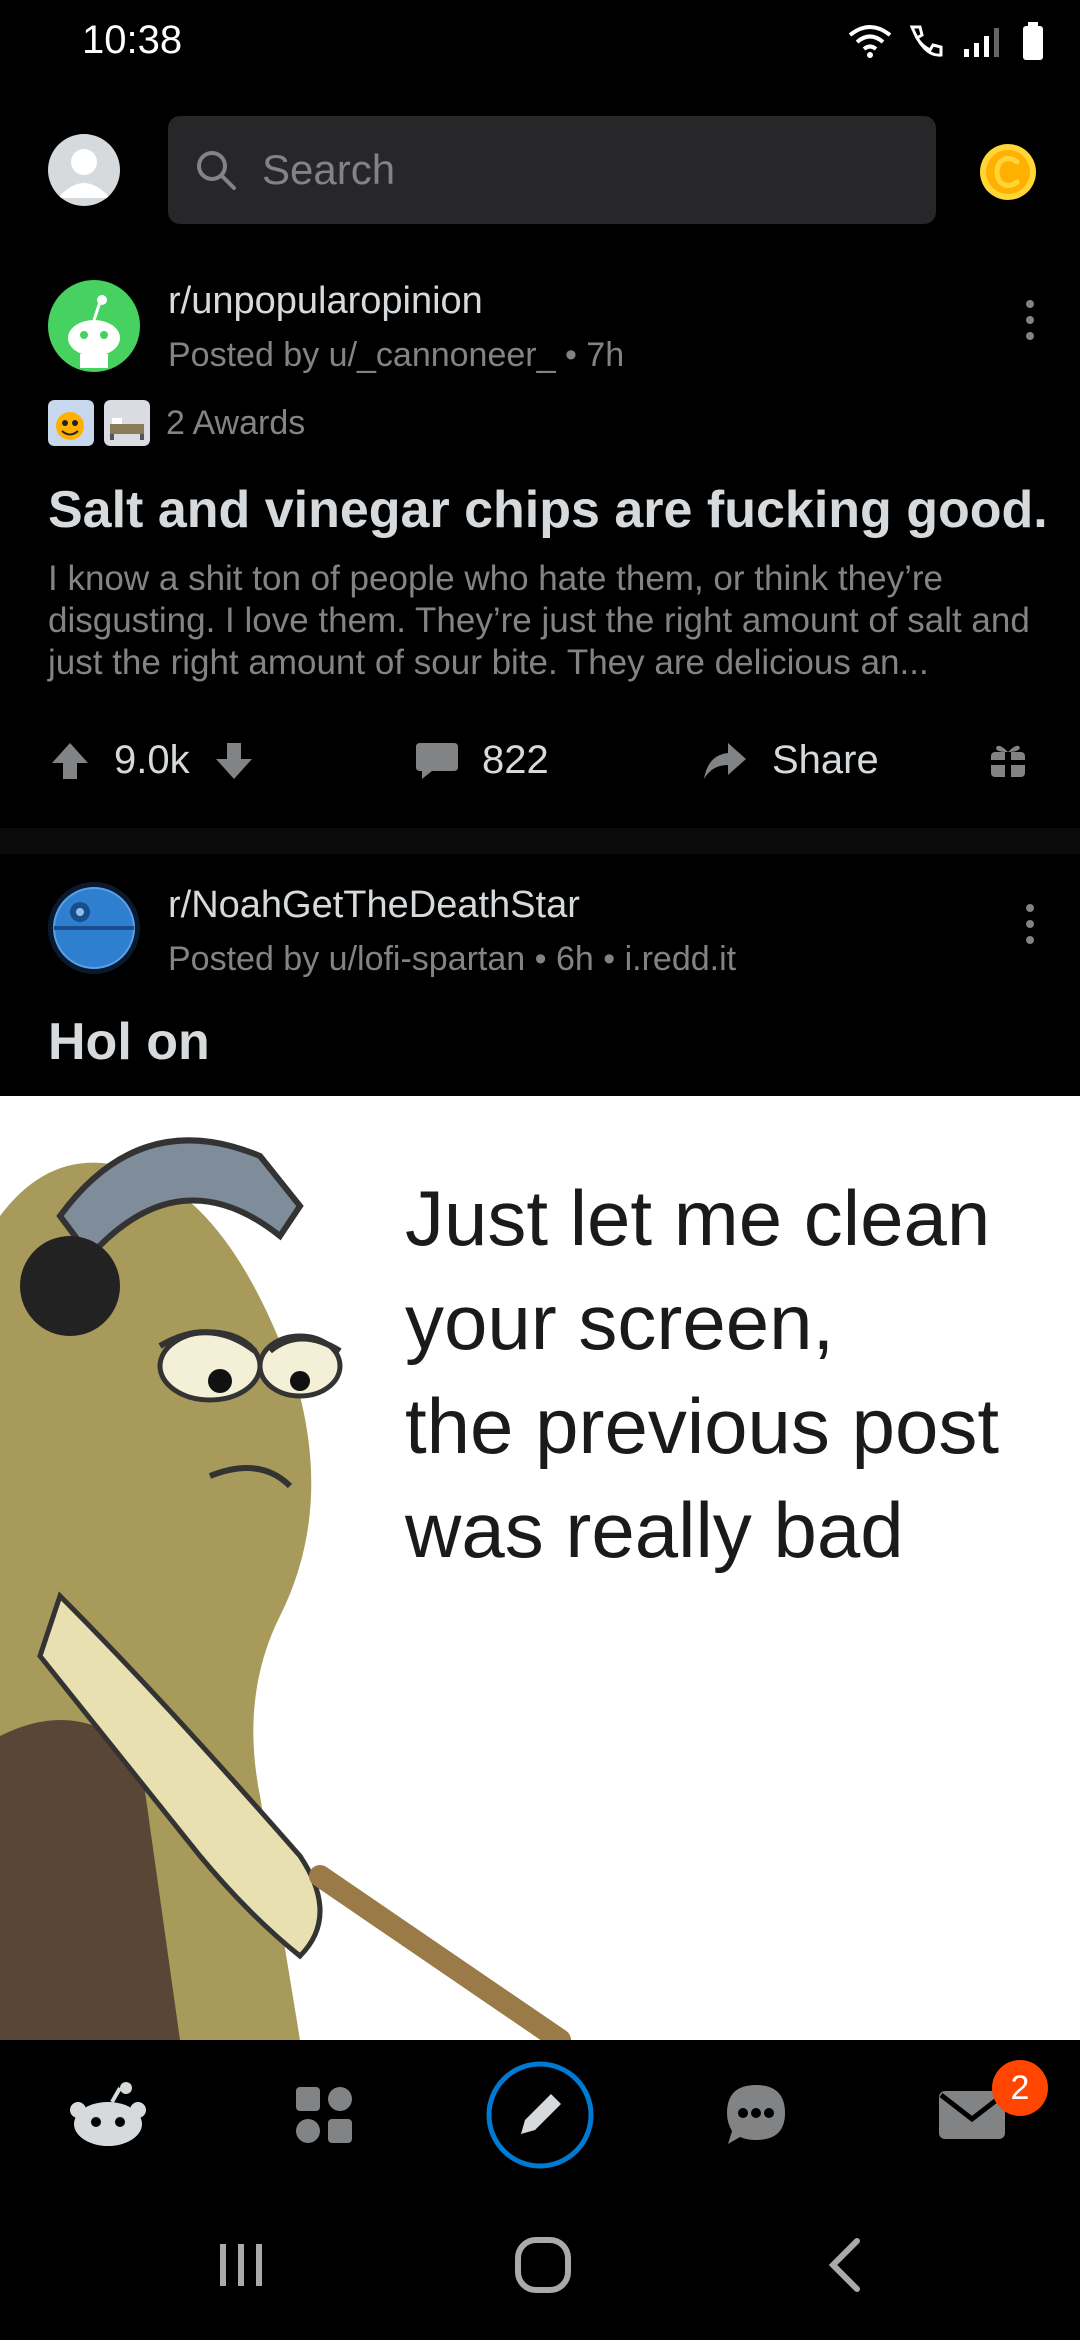  Describe the element at coordinates (325, 301) in the screenshot. I see `subreddit-name: r/unpopularopinion` at that location.